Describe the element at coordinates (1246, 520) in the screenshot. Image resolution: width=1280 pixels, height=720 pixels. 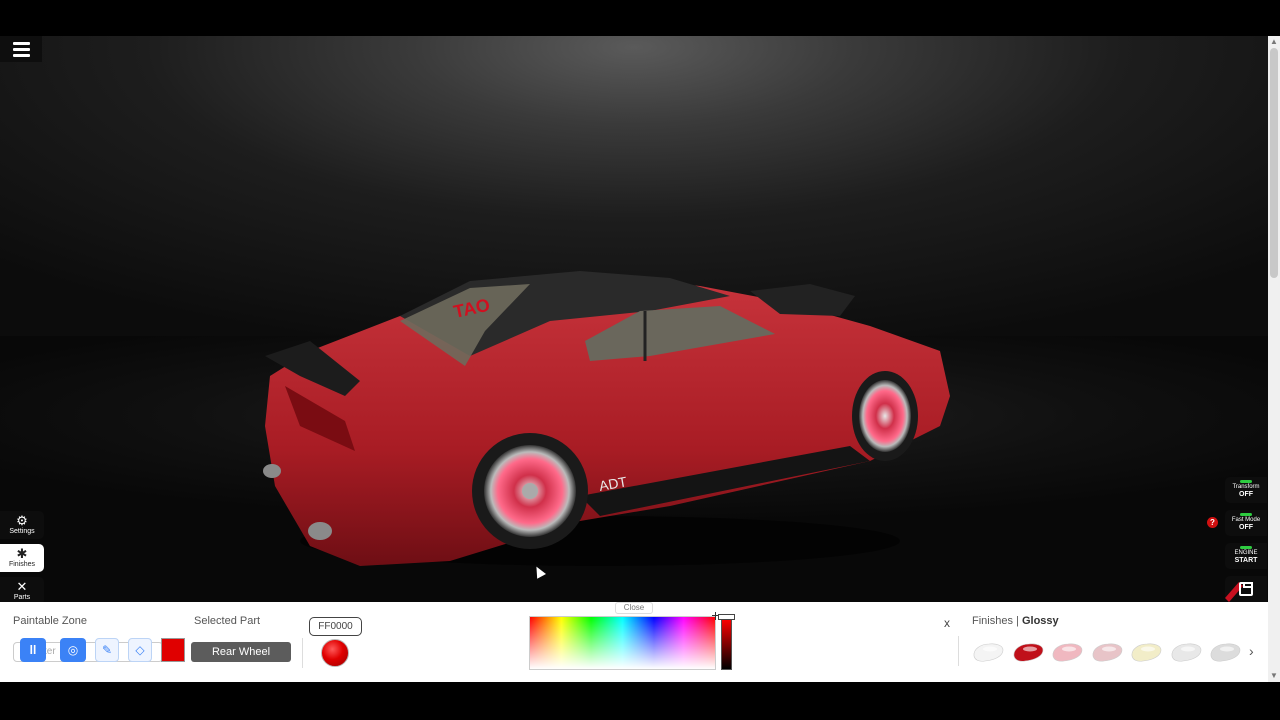
I see `fast-mode-label: Fast Mode` at that location.